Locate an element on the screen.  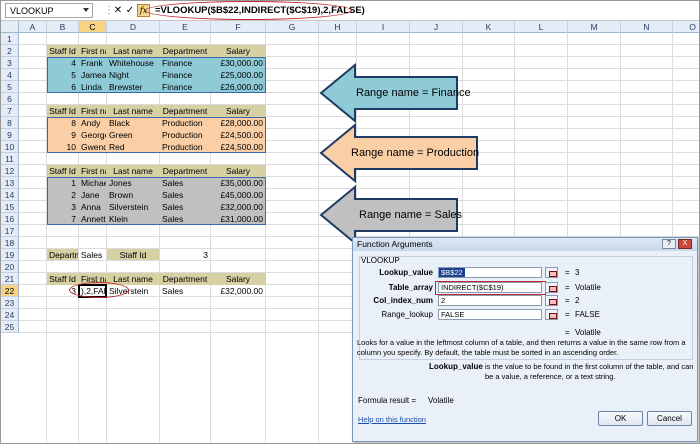
row-header-21: 21 is located at coordinates (10, 279).